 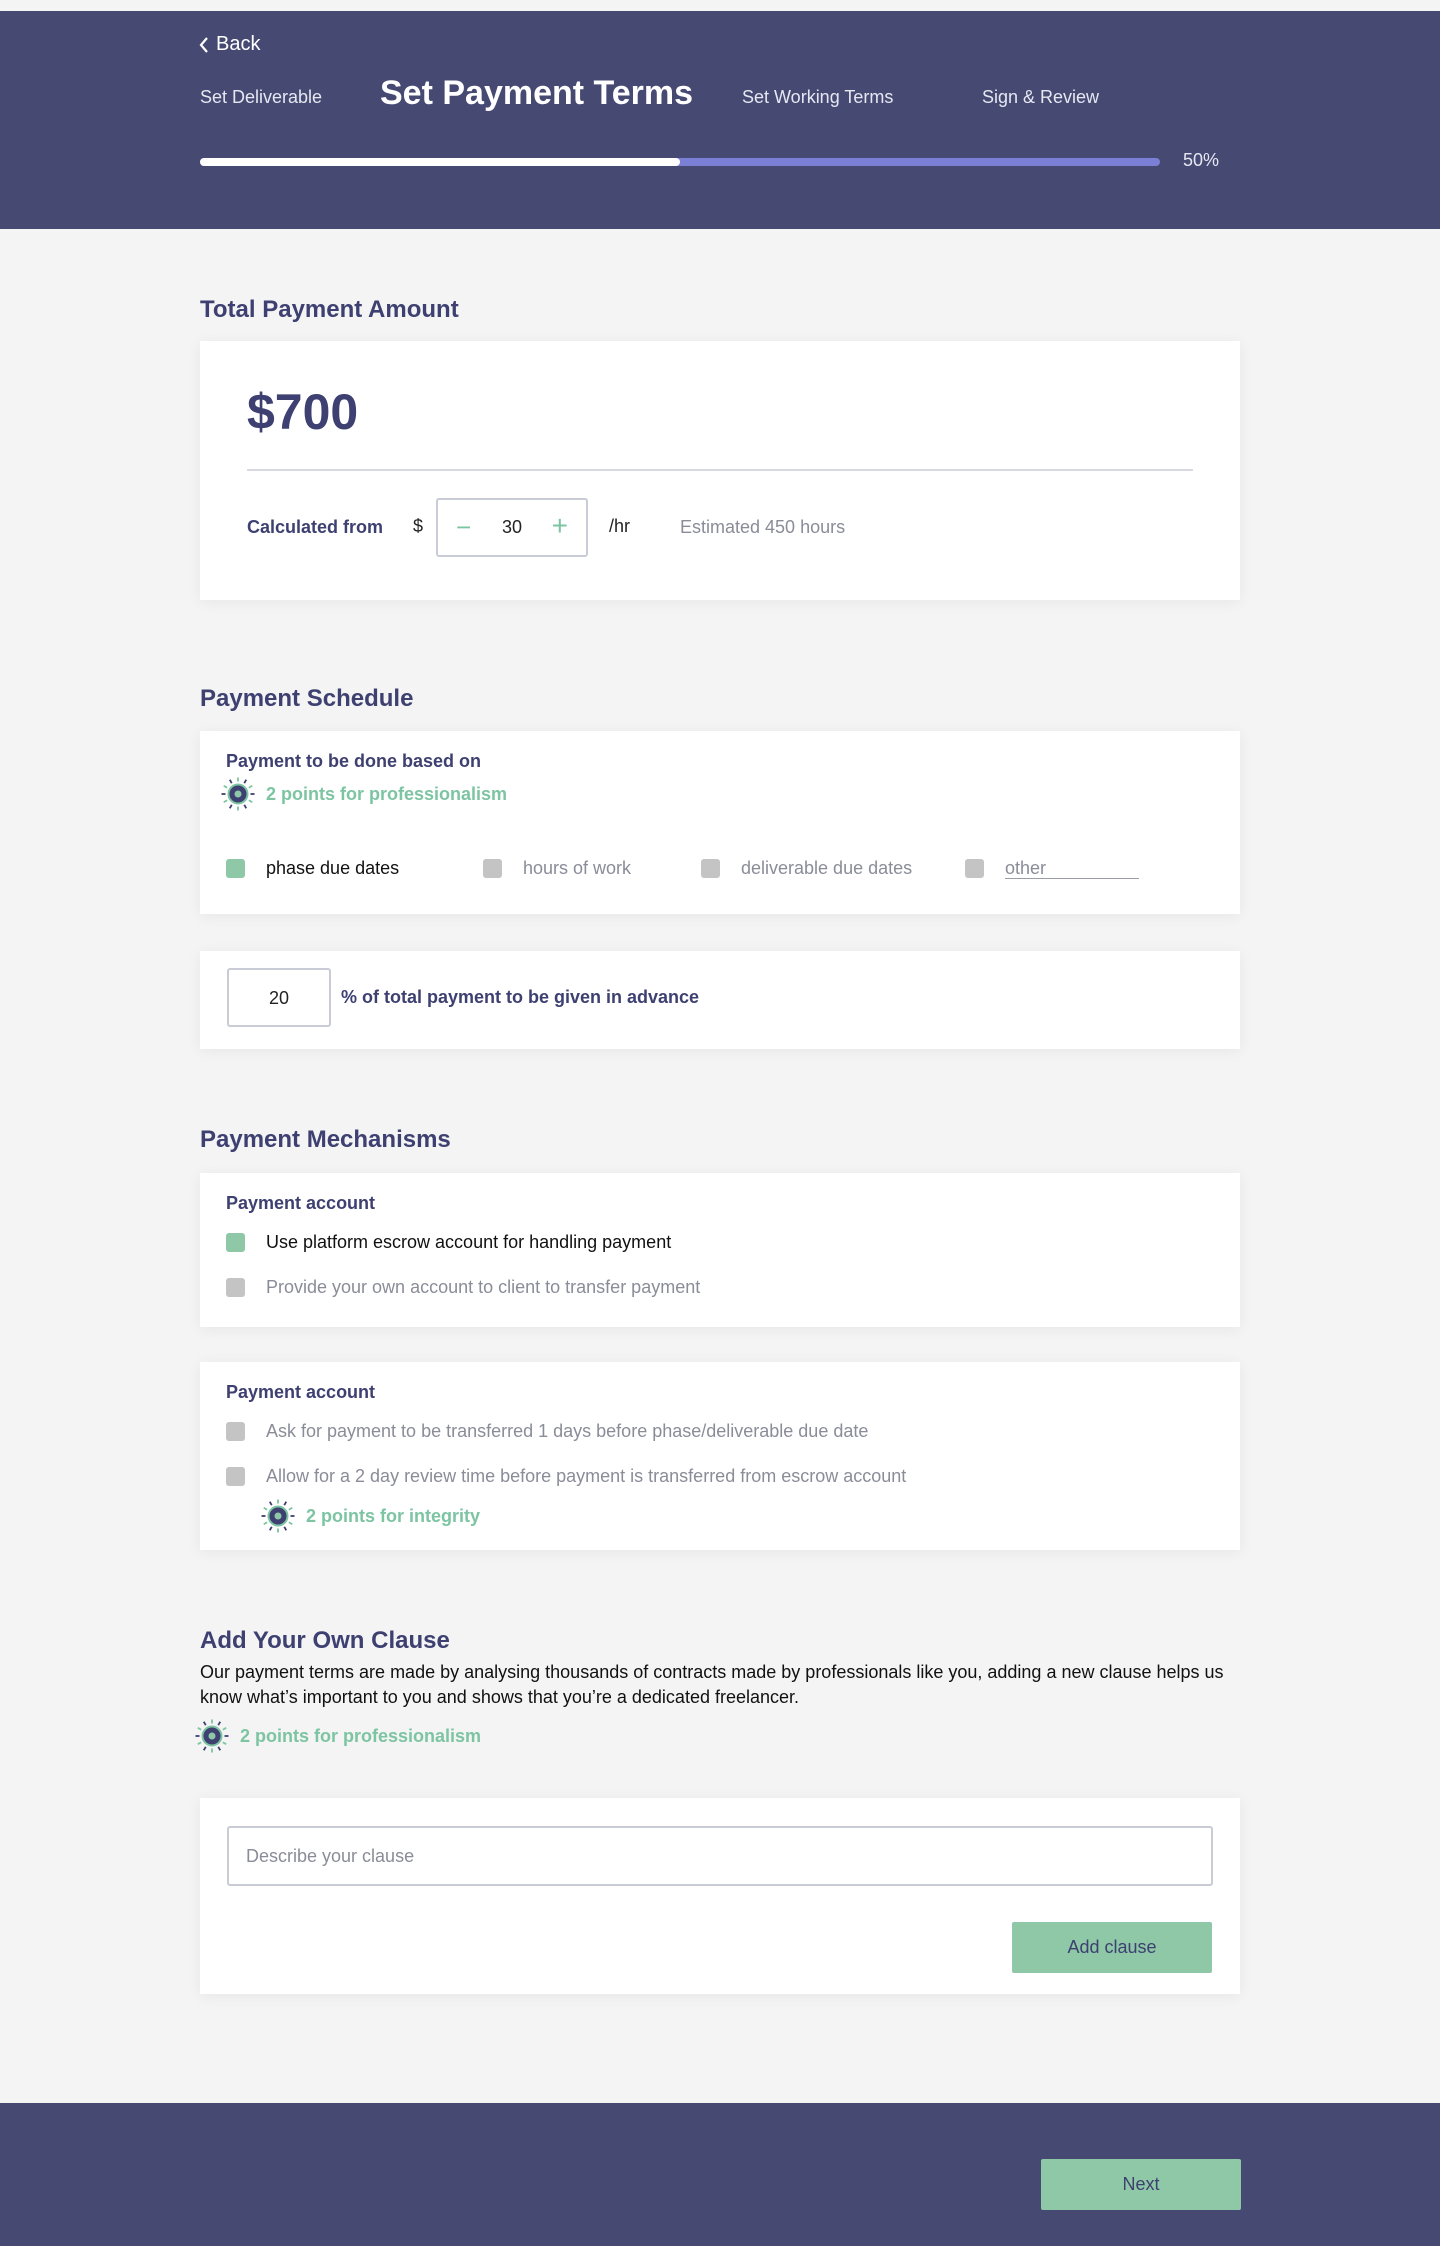 What do you see at coordinates (1141, 2184) in the screenshot?
I see `next-button: Next` at bounding box center [1141, 2184].